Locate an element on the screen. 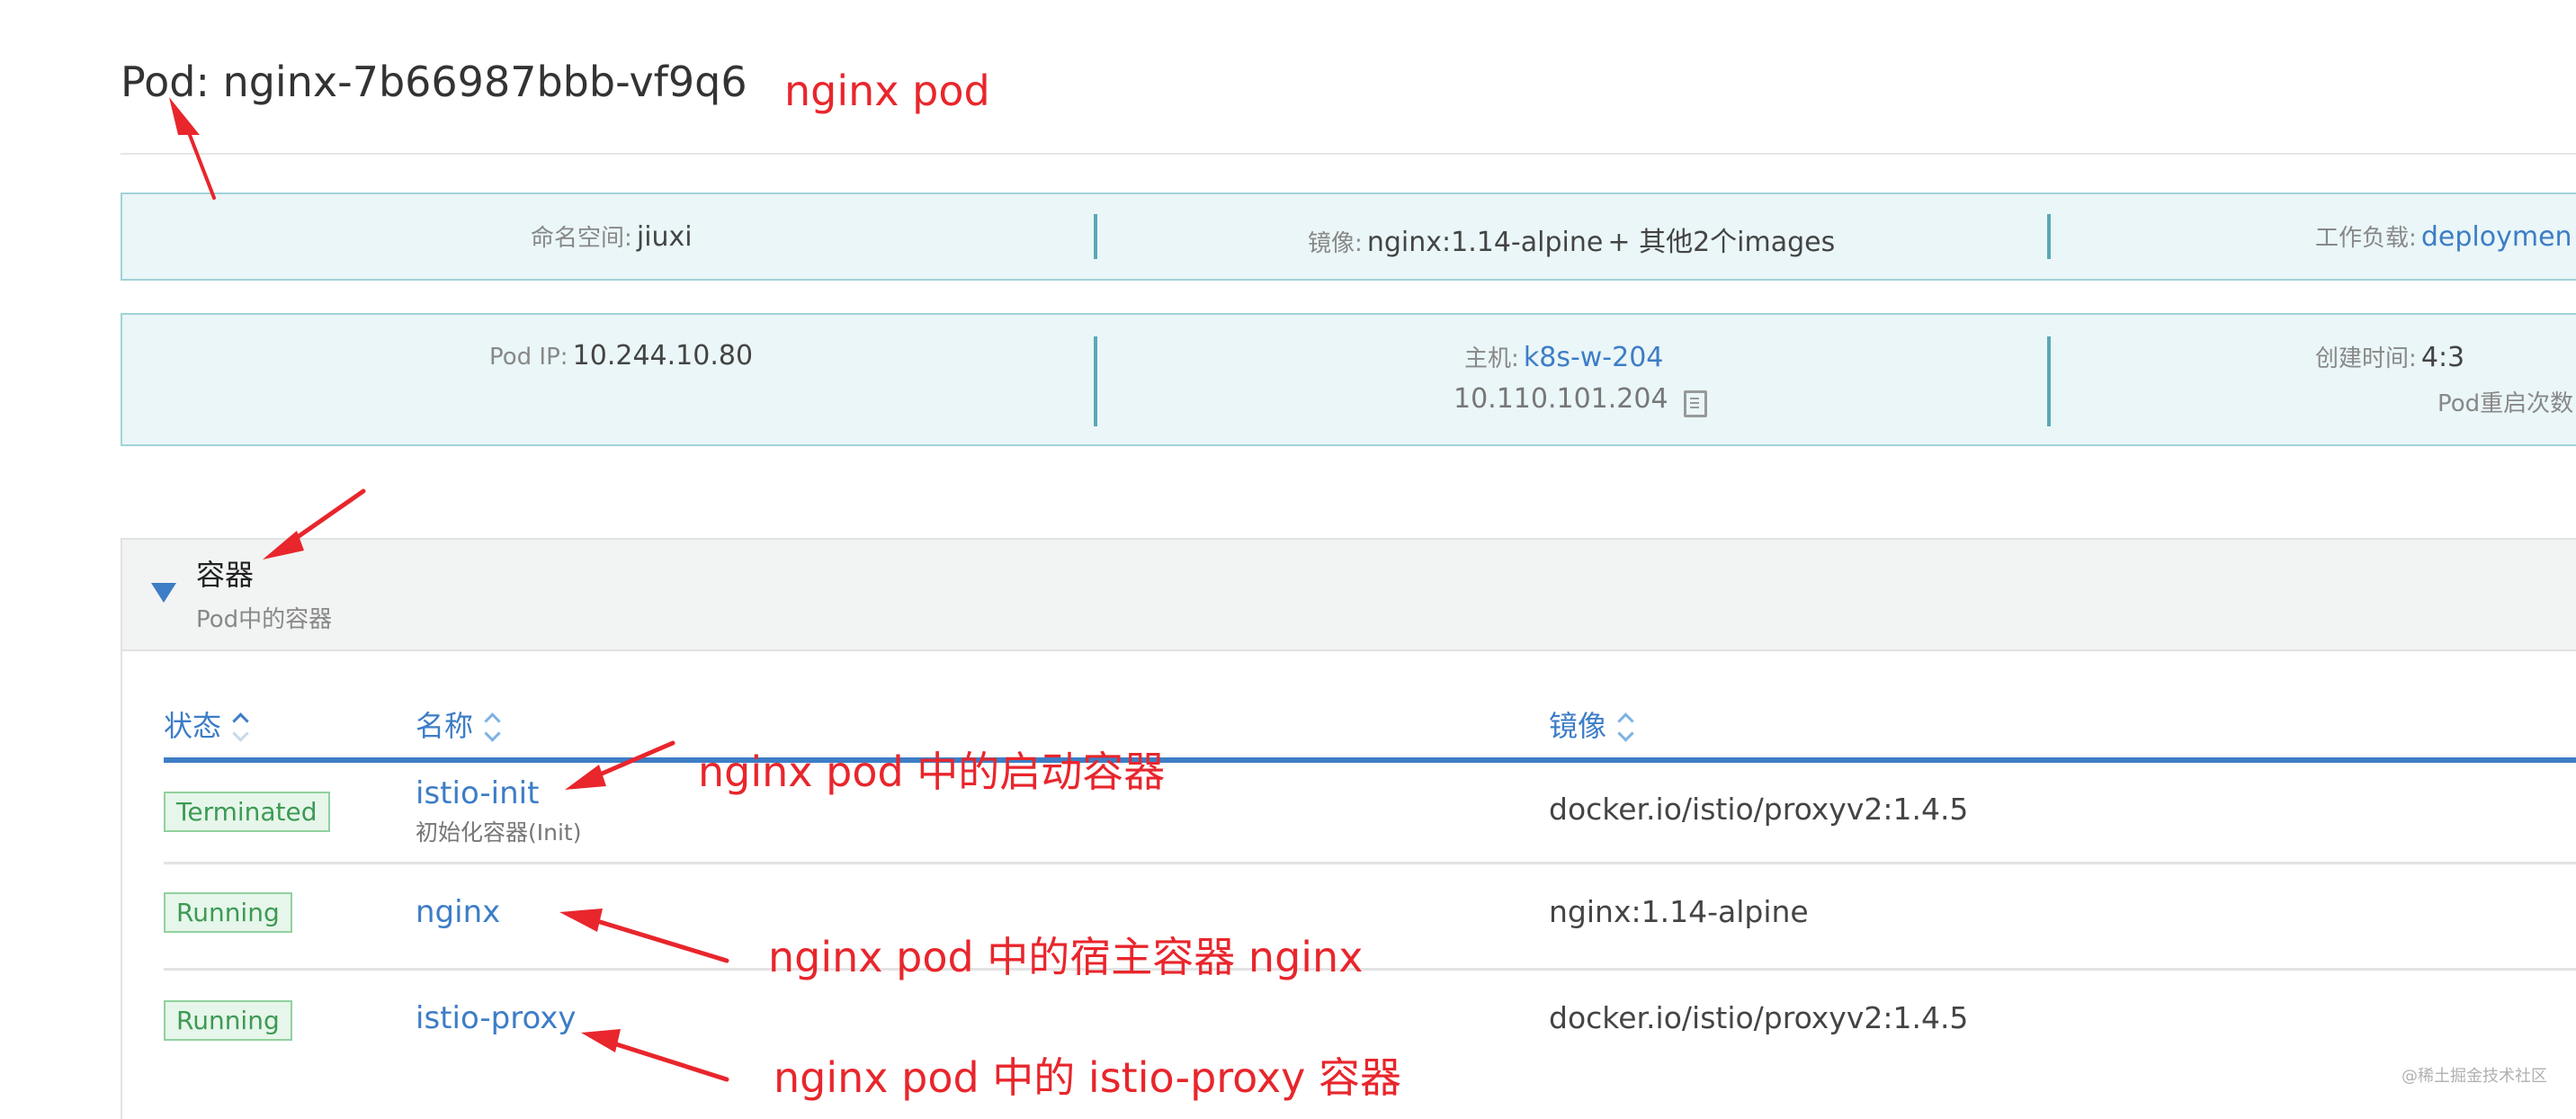 The image size is (2576, 1119). arrow-to-istio-proxy is located at coordinates (667, 1060).